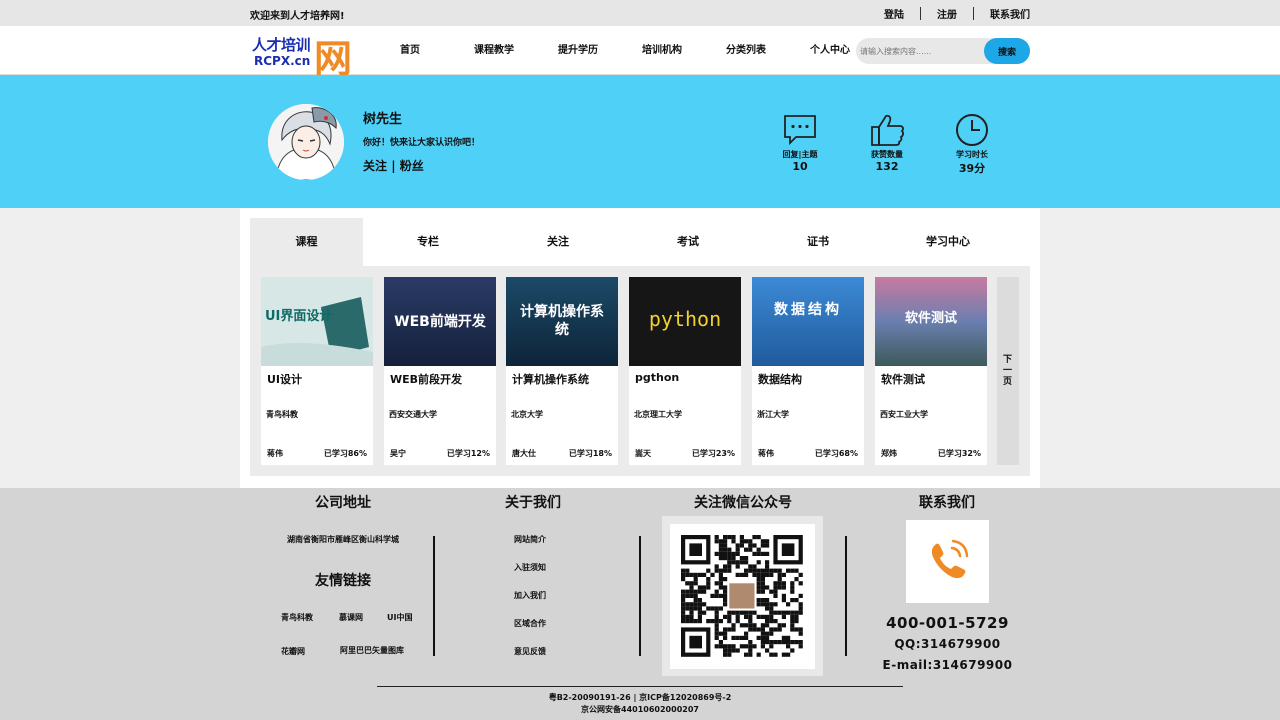 Image resolution: width=1280 pixels, height=720 pixels. What do you see at coordinates (590, 453) in the screenshot?
I see `course-progress: 已学习18%` at bounding box center [590, 453].